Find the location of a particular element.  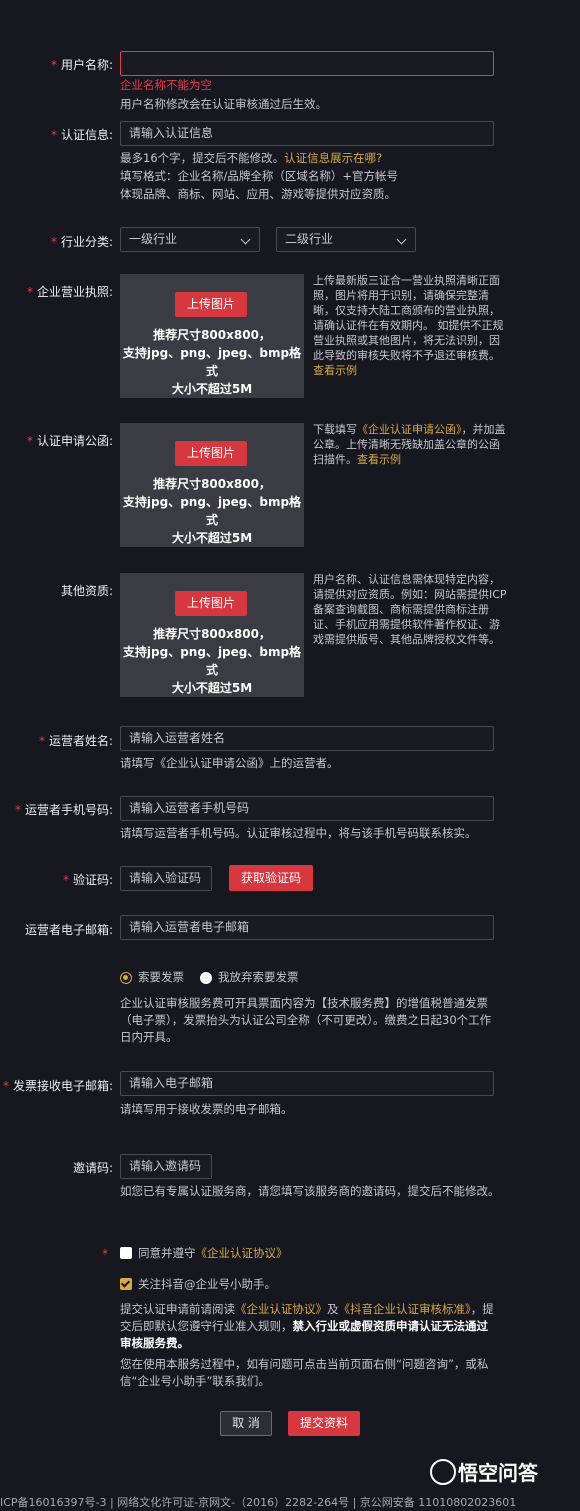

get-code-button: 获取验证码 is located at coordinates (271, 878).